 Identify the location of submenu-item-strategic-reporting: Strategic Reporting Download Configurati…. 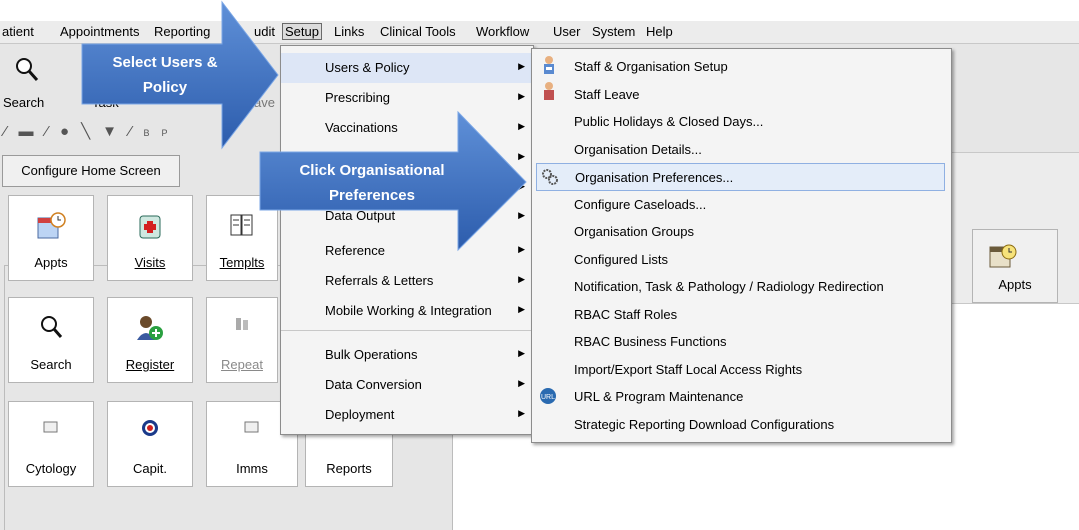
(741, 425).